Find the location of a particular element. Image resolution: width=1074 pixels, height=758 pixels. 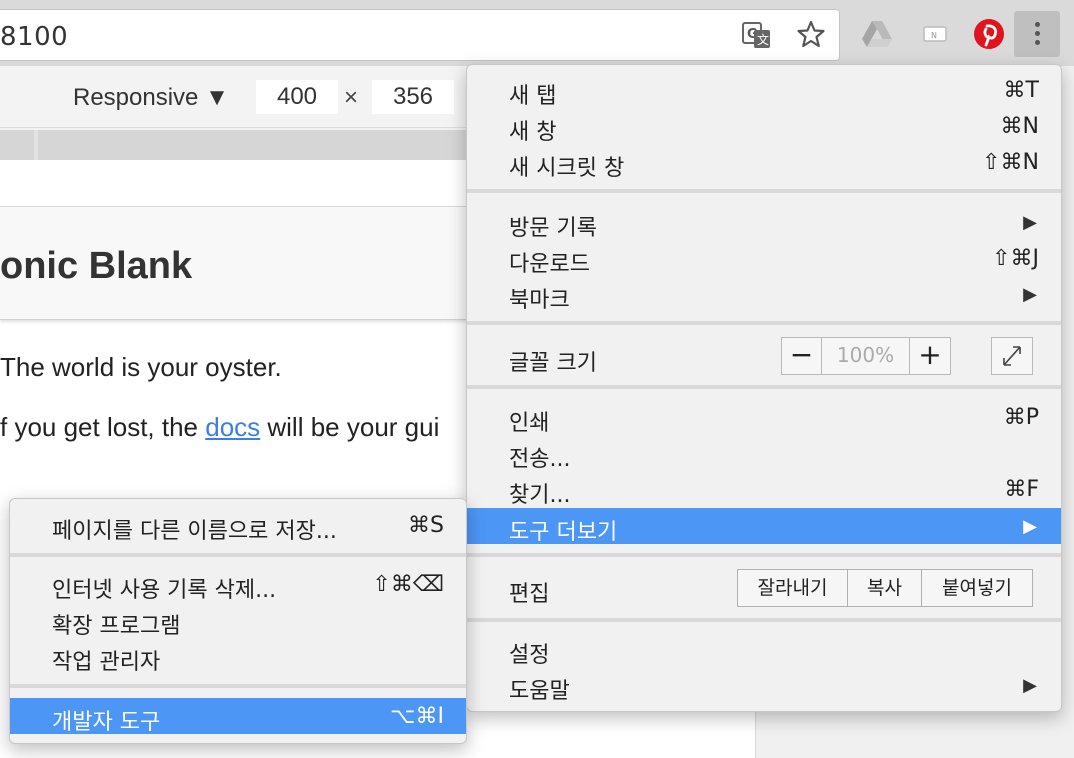

menu-item-settings: 설정 is located at coordinates (764, 649).